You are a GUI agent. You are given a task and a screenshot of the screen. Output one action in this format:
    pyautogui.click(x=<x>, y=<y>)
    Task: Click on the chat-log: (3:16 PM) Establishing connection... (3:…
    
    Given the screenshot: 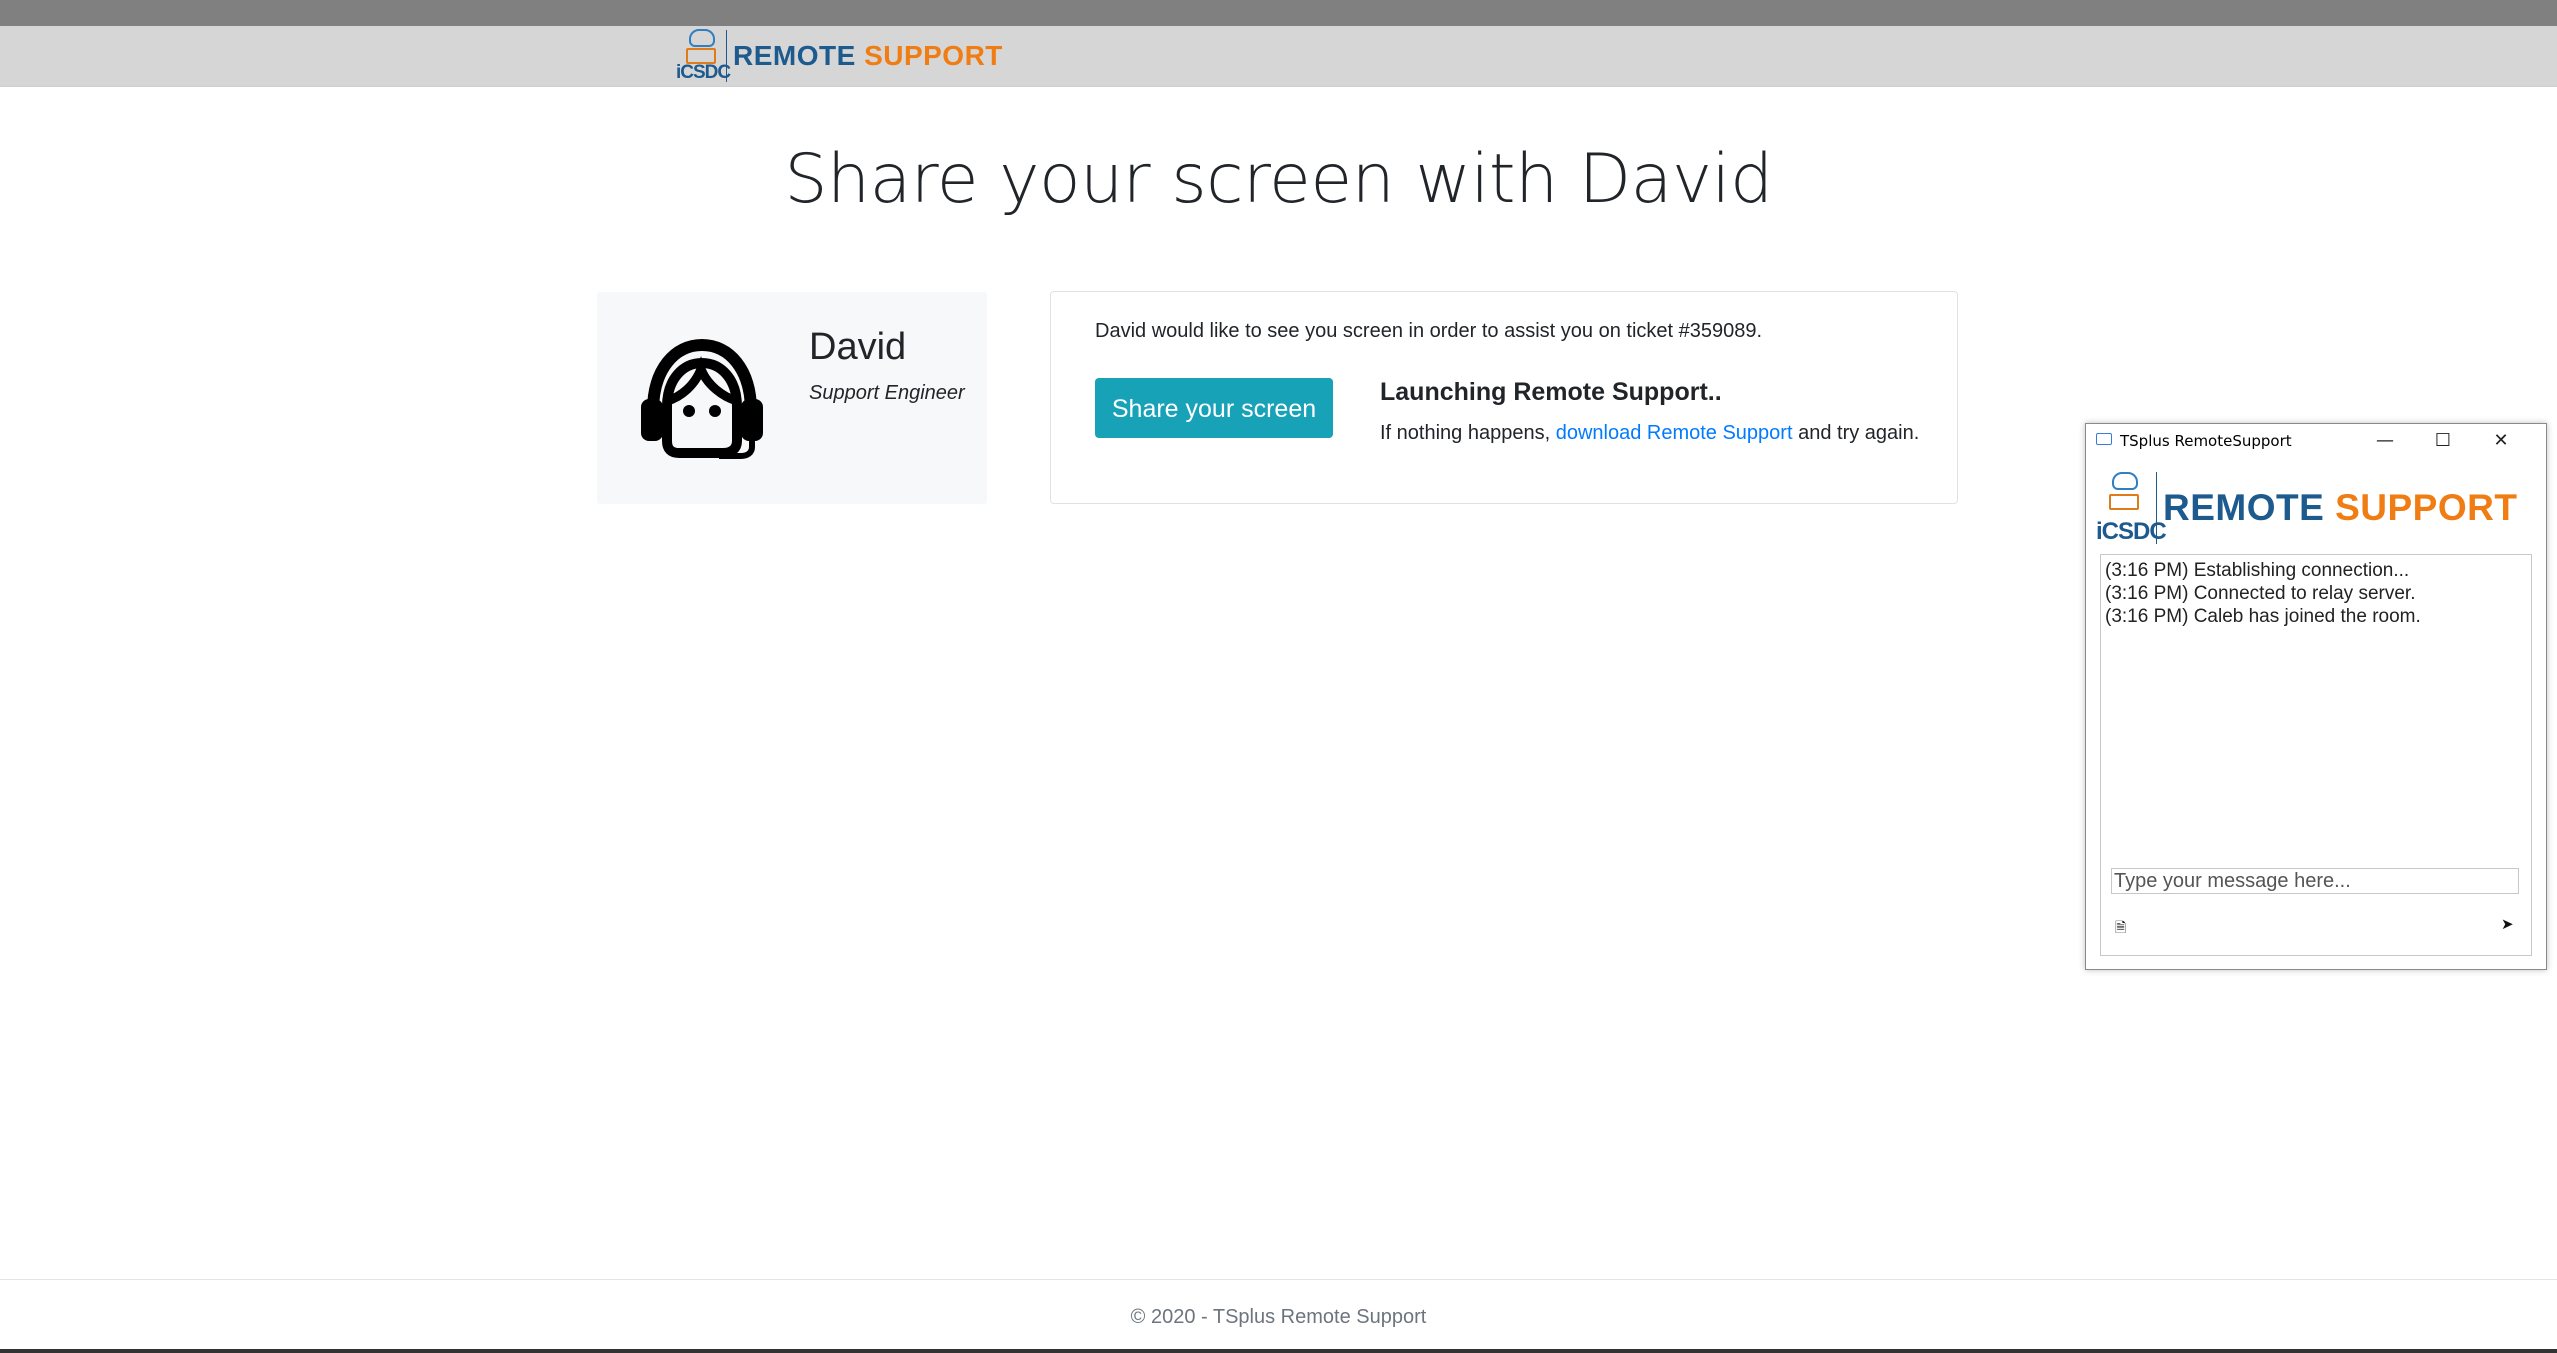 What is the action you would take?
    pyautogui.click(x=2316, y=755)
    